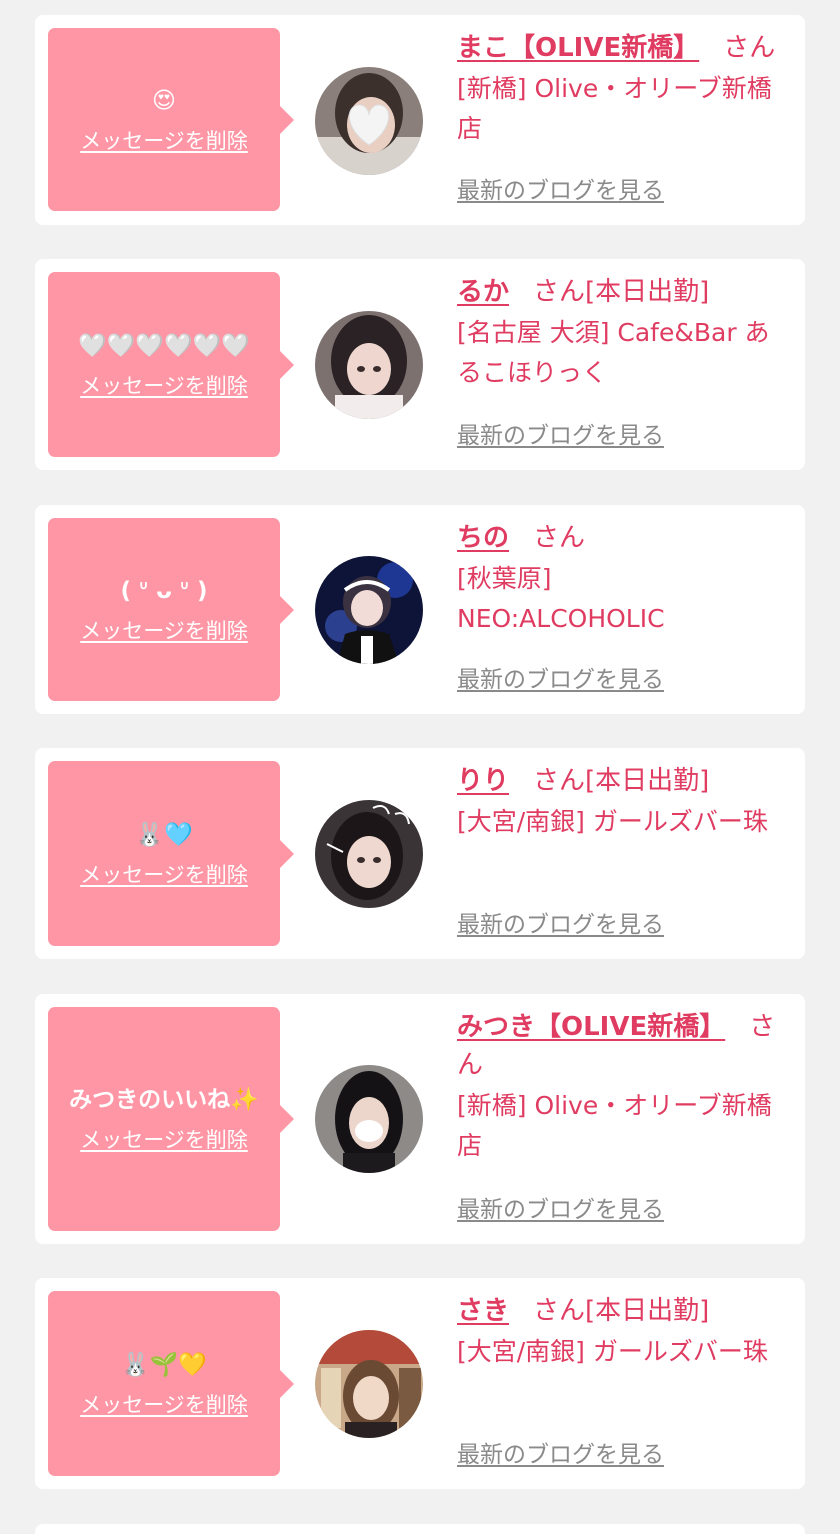 The width and height of the screenshot is (840, 1534). Describe the element at coordinates (622, 802) in the screenshot. I see `card-info: りり さん[本日出勤] [大宮/南銀] ガールズバー珠` at that location.